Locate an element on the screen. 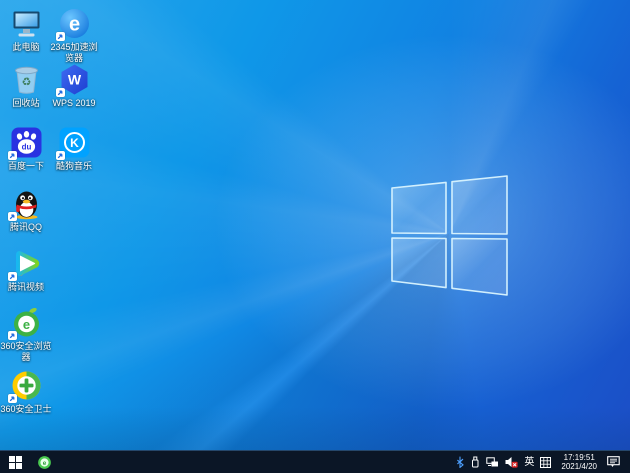  desktop-icon-360-safe-guard: 360安全卫士 is located at coordinates (26, 392).